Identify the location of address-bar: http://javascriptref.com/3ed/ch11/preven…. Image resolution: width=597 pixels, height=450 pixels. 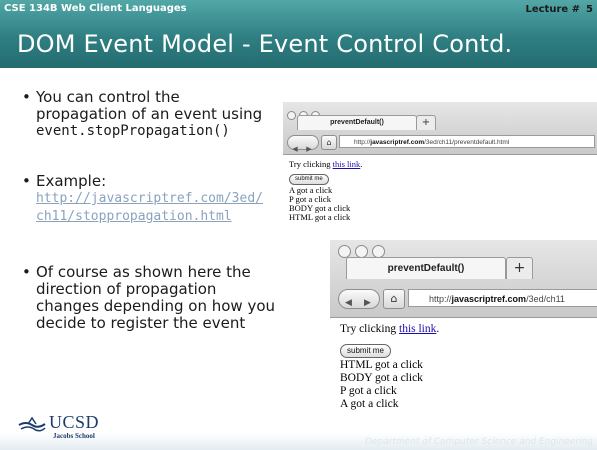
(467, 141).